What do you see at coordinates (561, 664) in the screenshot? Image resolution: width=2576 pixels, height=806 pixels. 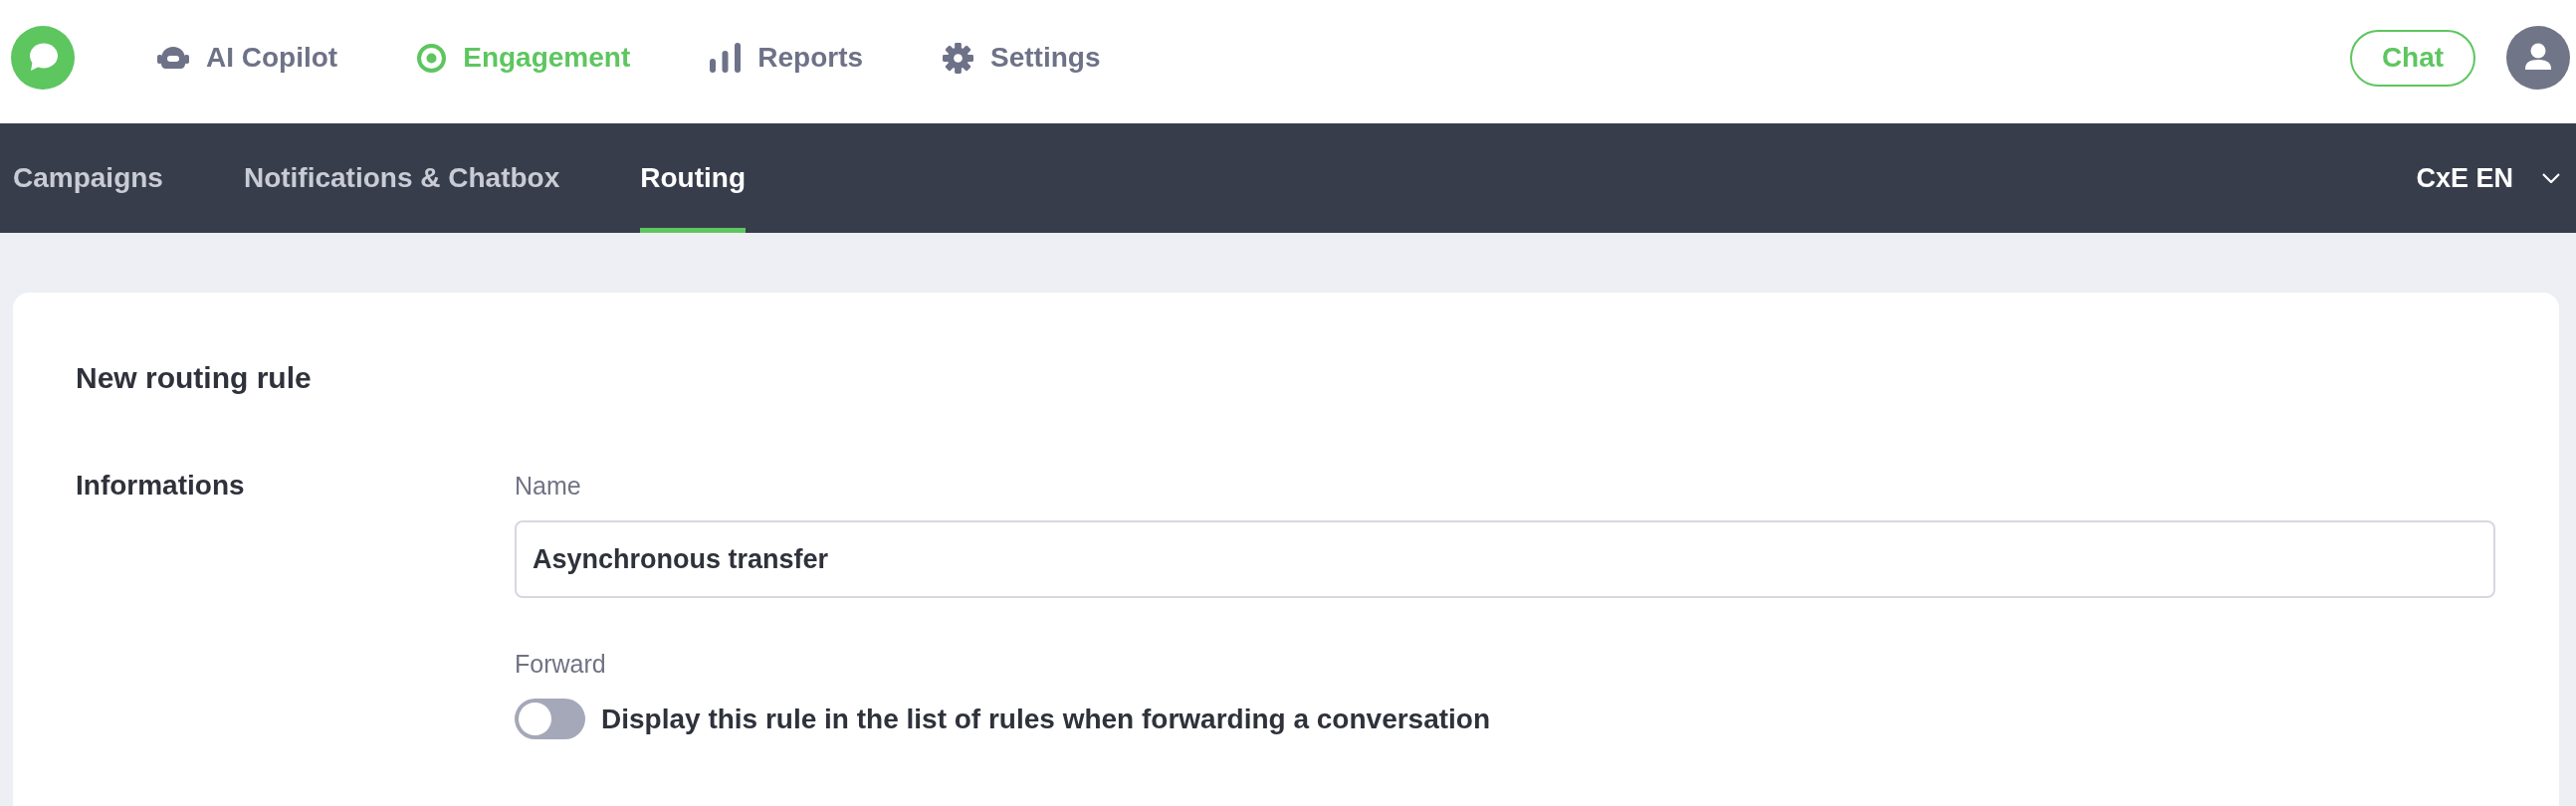 I see `field-label: Forward` at bounding box center [561, 664].